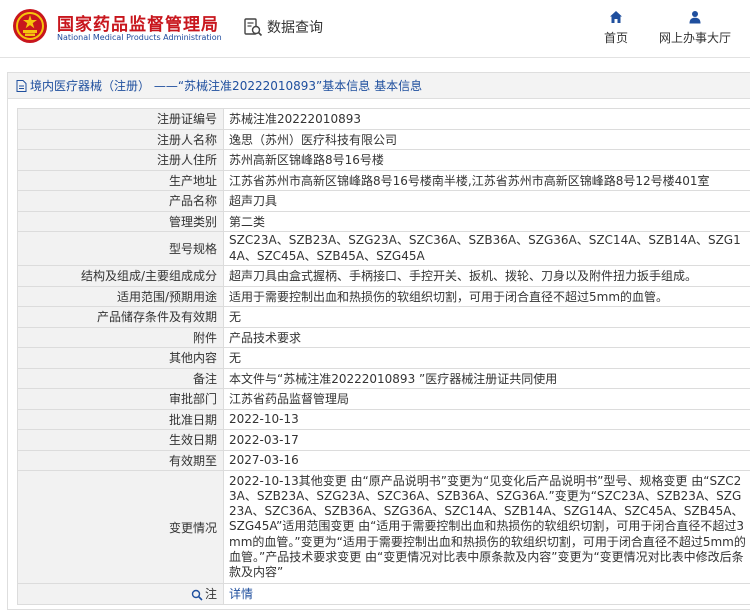  Describe the element at coordinates (120, 139) in the screenshot. I see `field-label: 注册人名称` at that location.